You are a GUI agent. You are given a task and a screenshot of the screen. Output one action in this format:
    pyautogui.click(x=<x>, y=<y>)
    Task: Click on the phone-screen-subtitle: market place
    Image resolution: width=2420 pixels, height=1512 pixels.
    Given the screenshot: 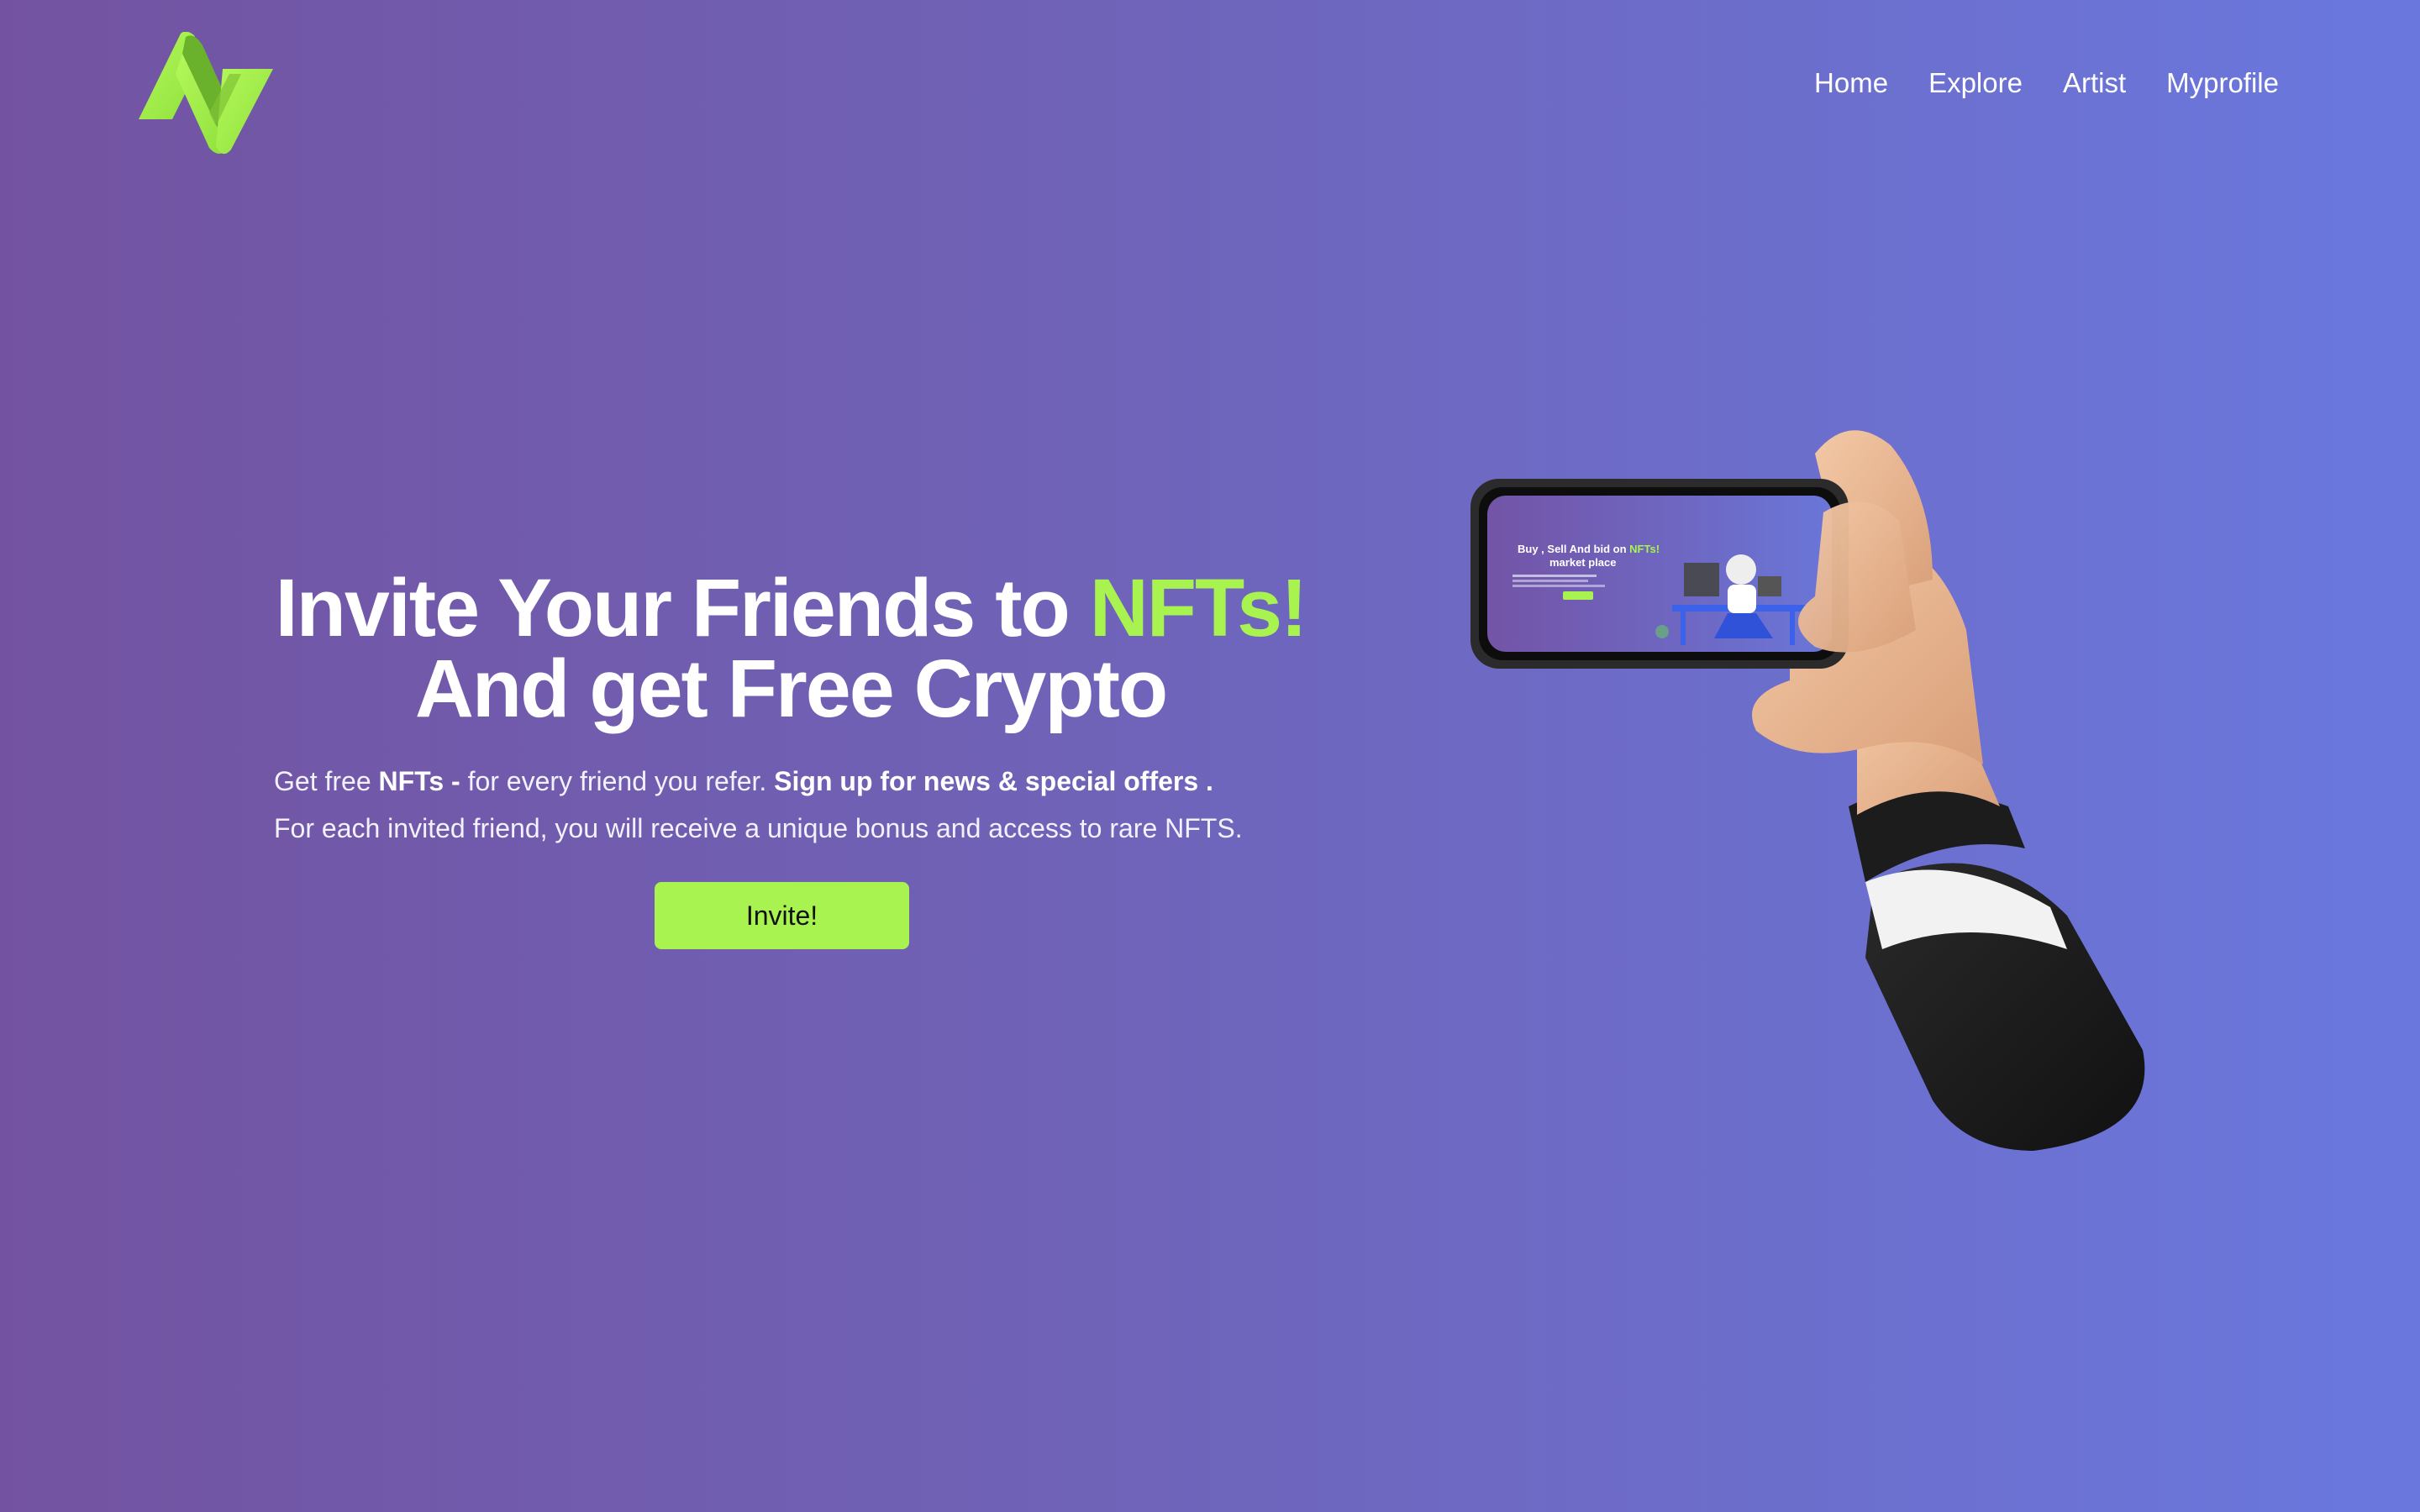 What is the action you would take?
    pyautogui.click(x=1583, y=562)
    